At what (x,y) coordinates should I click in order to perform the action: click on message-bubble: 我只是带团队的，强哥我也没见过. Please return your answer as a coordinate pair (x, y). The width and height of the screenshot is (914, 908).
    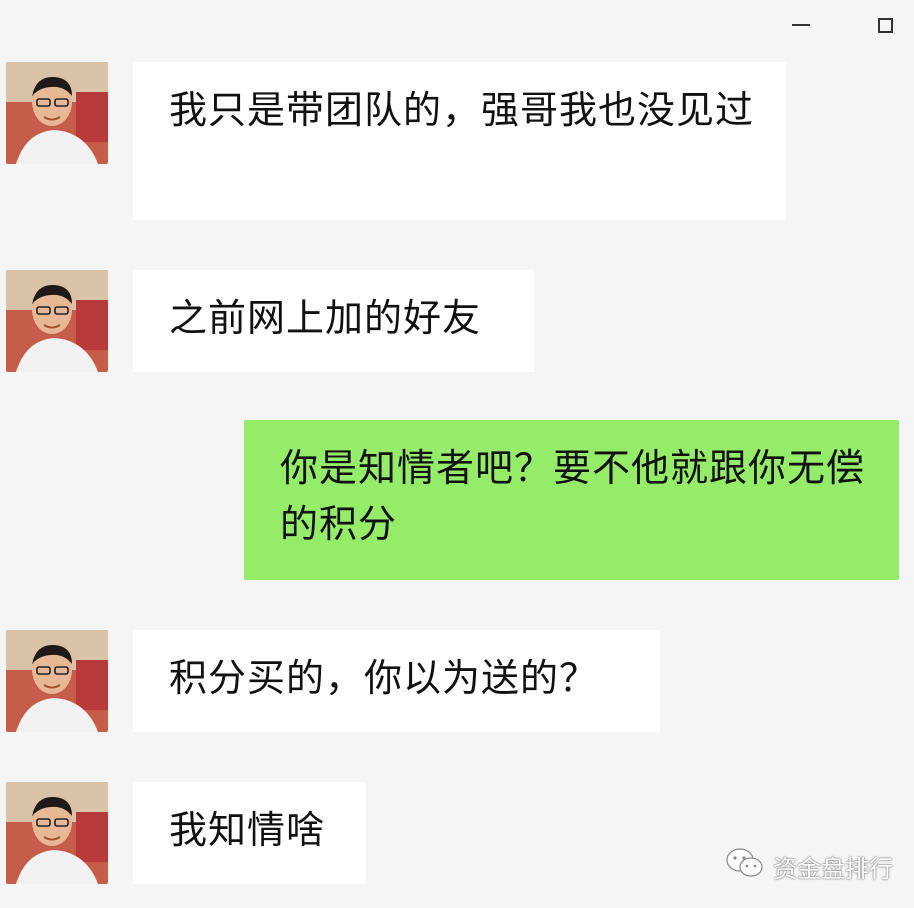
    Looking at the image, I should click on (459, 141).